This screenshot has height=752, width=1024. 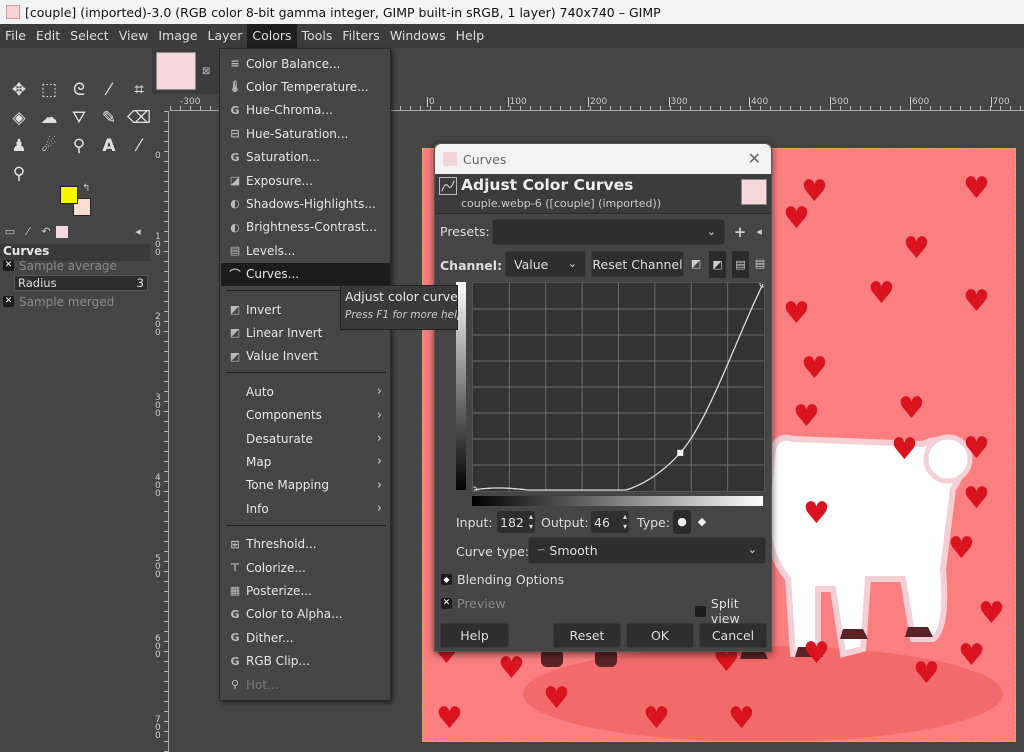 What do you see at coordinates (49, 146) in the screenshot?
I see `smudge-icon: ☄` at bounding box center [49, 146].